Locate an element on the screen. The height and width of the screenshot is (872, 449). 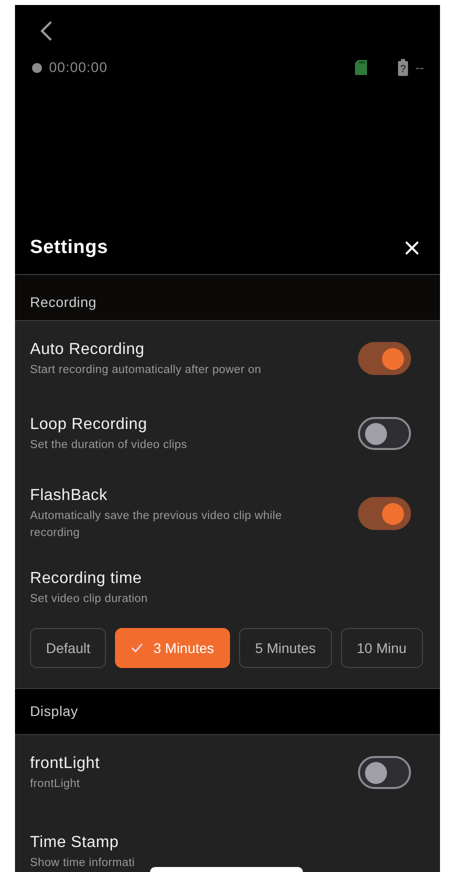
recording-timer: 00:00:00 is located at coordinates (78, 68).